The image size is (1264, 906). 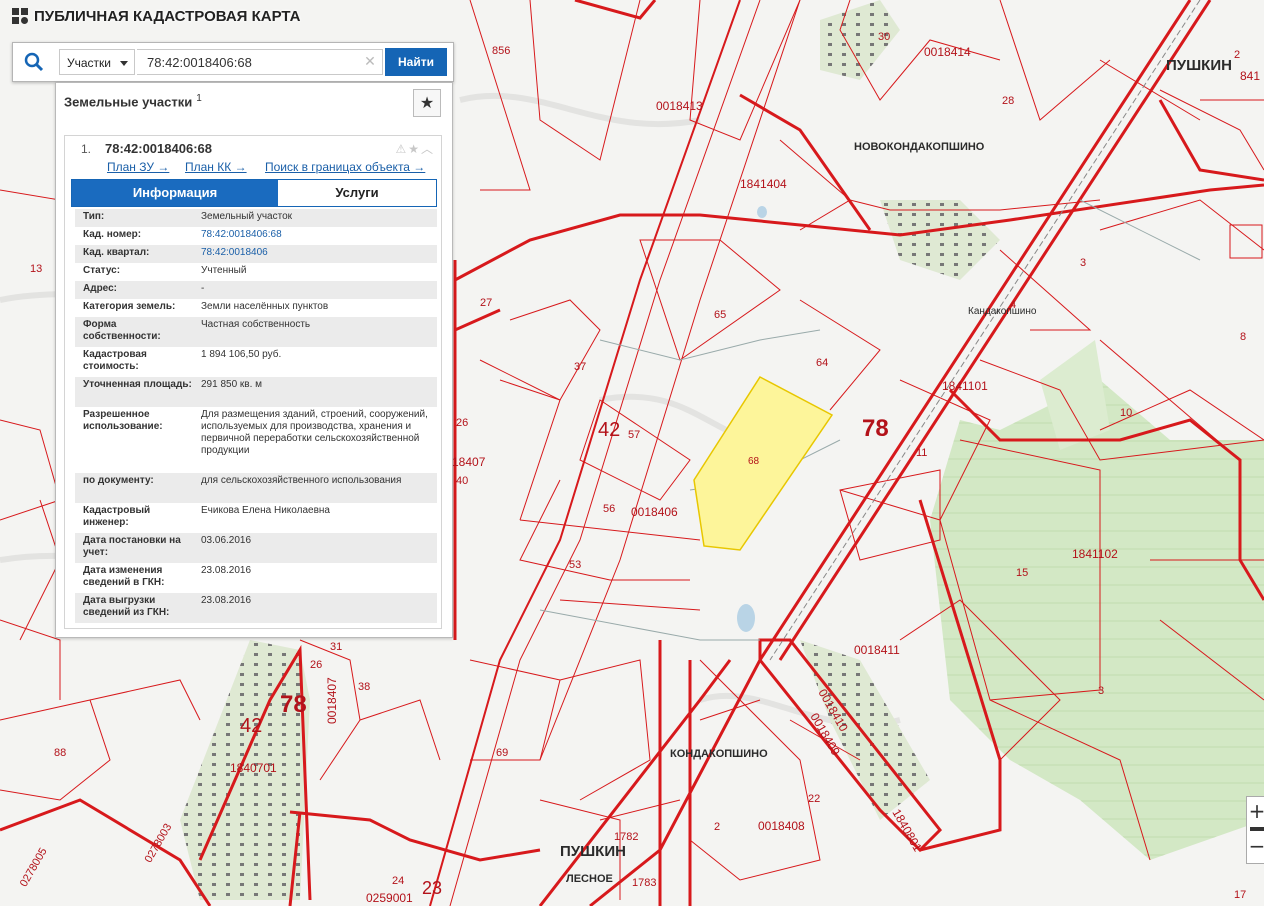 I want to click on parcel-label: 15, so click(x=1022, y=573).